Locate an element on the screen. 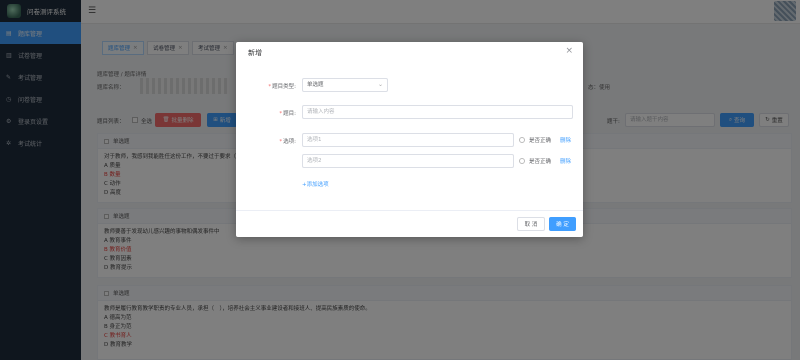 Image resolution: width=800 pixels, height=360 pixels. option-1-delete-link: 删除 is located at coordinates (565, 140).